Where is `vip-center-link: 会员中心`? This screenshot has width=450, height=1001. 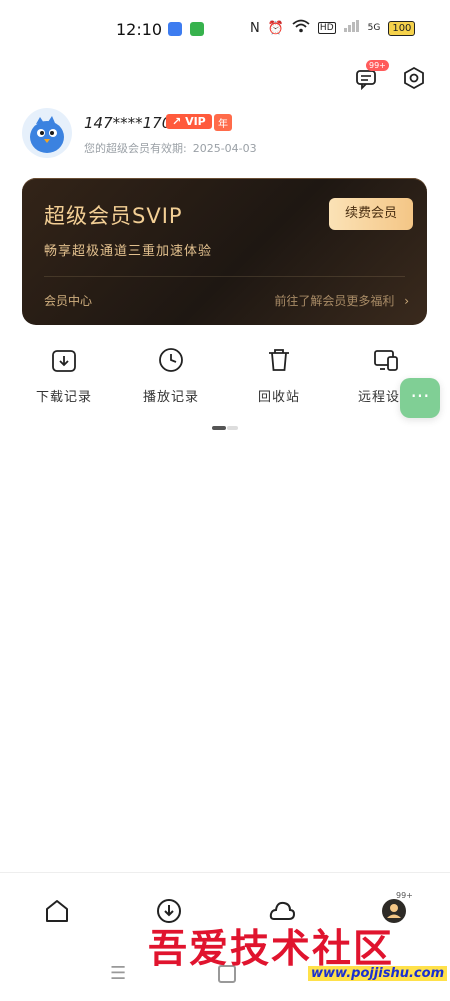
vip-center-link: 会员中心 is located at coordinates (68, 300).